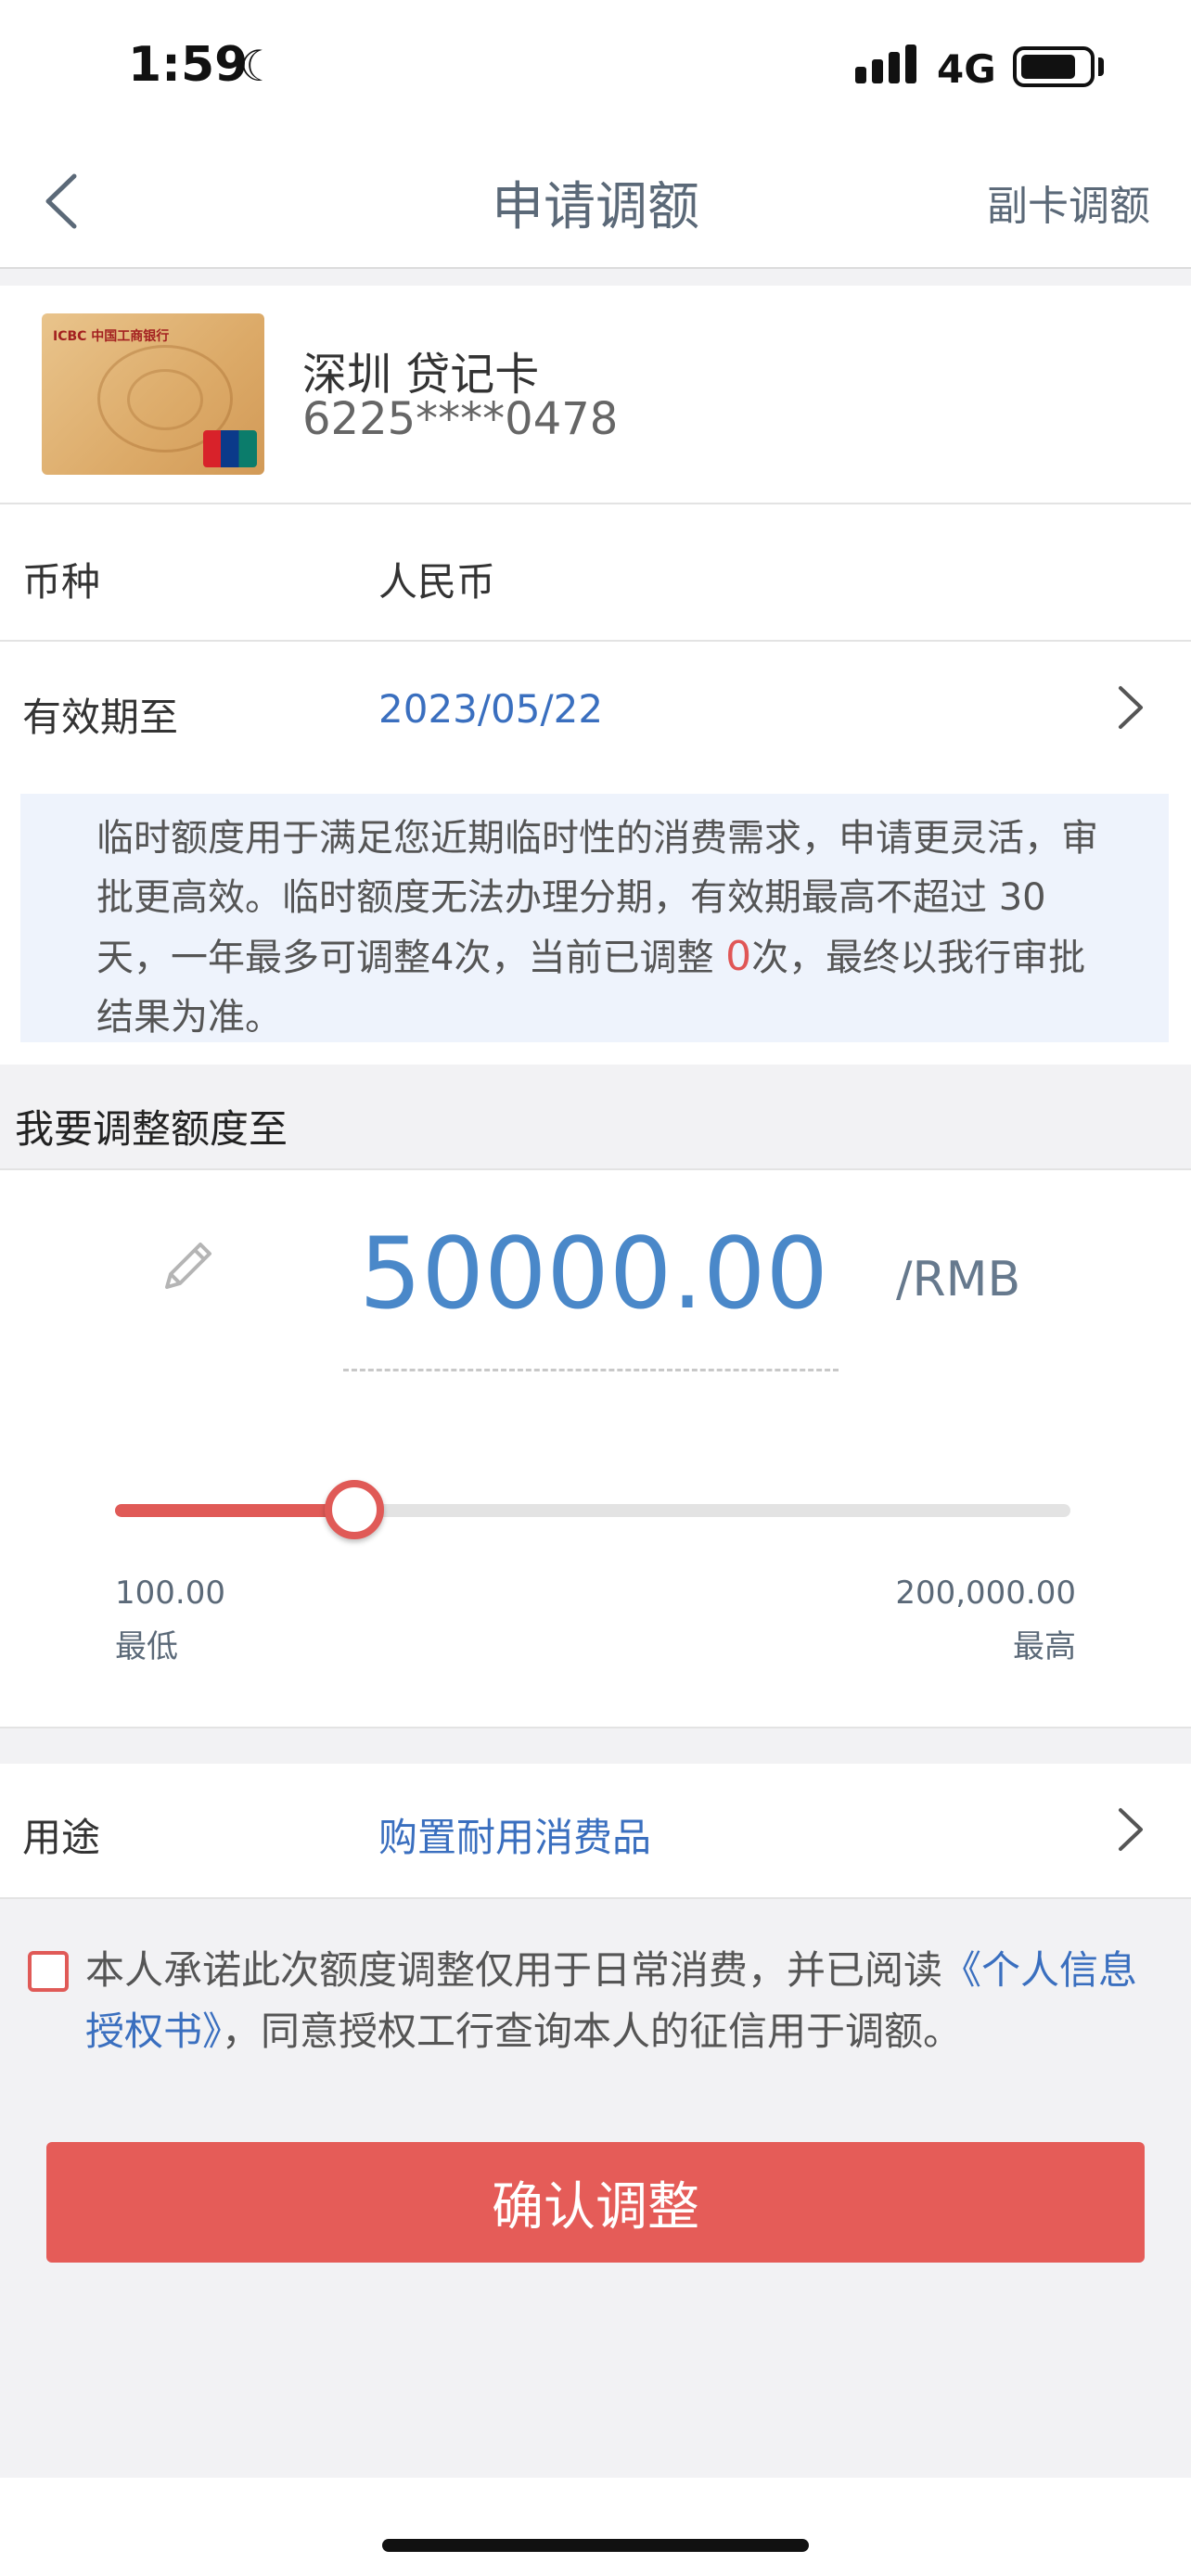 The width and height of the screenshot is (1191, 2576). Describe the element at coordinates (188, 1265) in the screenshot. I see `pencil-icon` at that location.